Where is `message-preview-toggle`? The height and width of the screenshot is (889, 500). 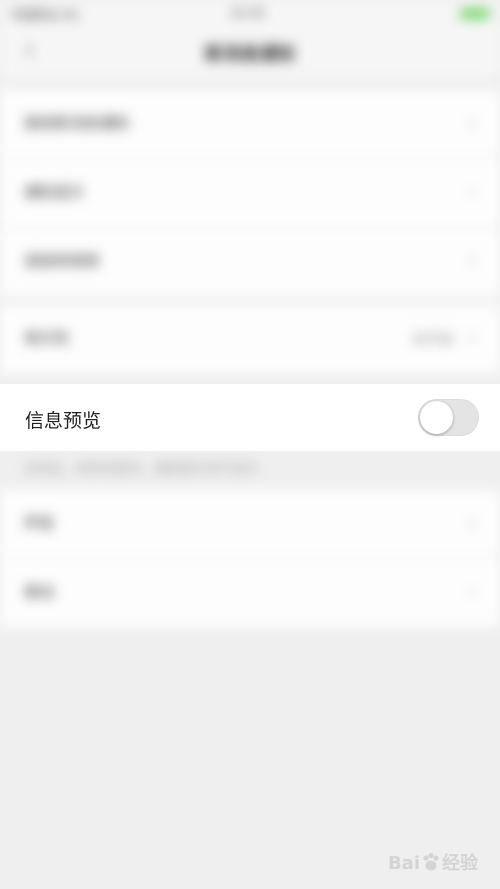
message-preview-toggle is located at coordinates (448, 417).